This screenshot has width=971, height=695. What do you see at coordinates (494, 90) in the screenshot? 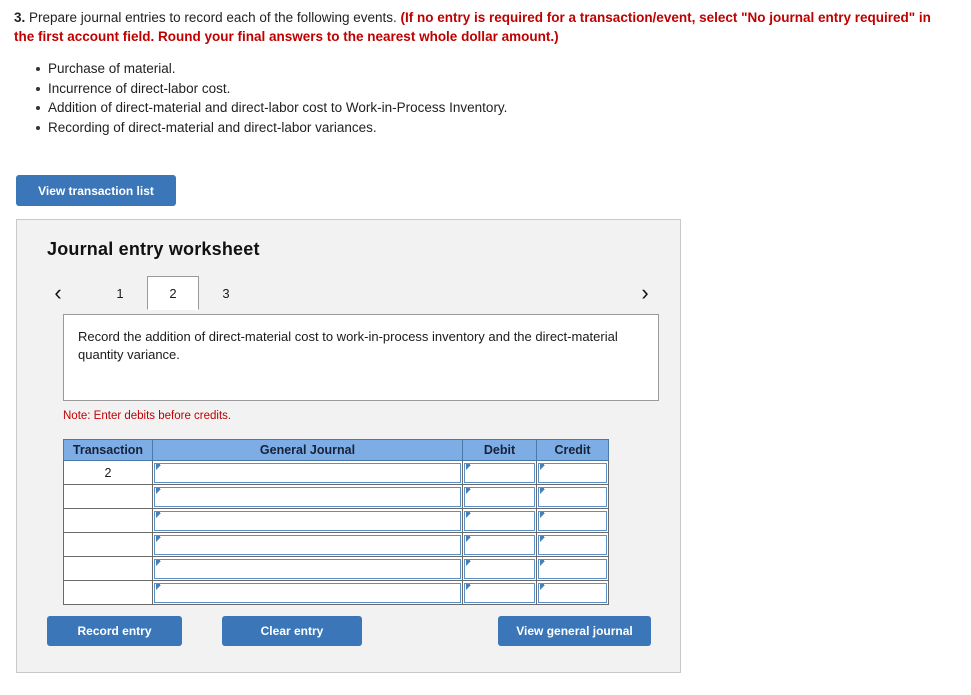
I see `list-item: Incurrence of direct-labor cost.` at bounding box center [494, 90].